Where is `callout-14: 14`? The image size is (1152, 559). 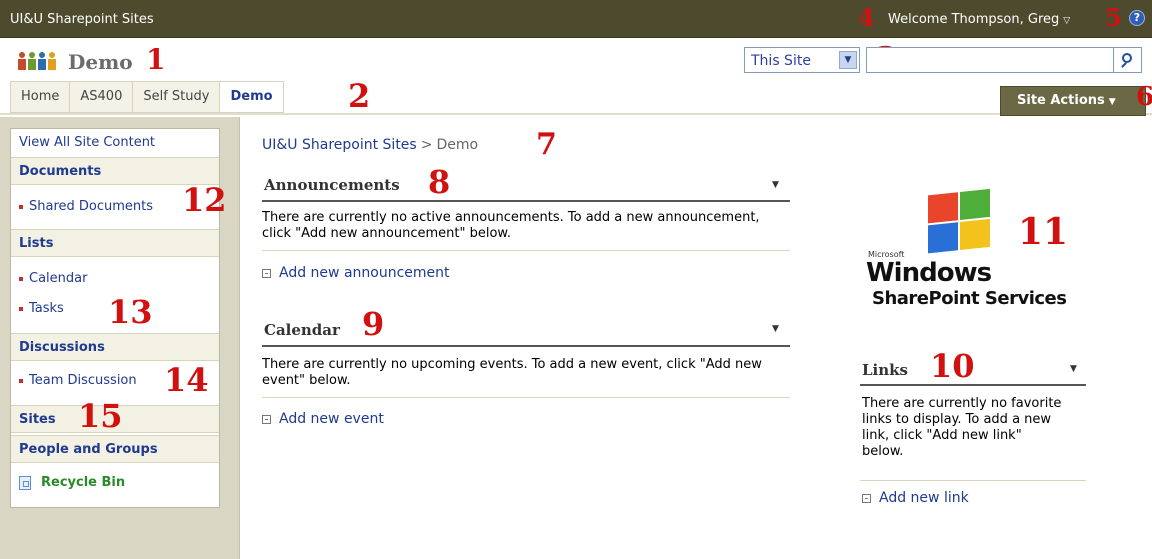 callout-14: 14 is located at coordinates (186, 380).